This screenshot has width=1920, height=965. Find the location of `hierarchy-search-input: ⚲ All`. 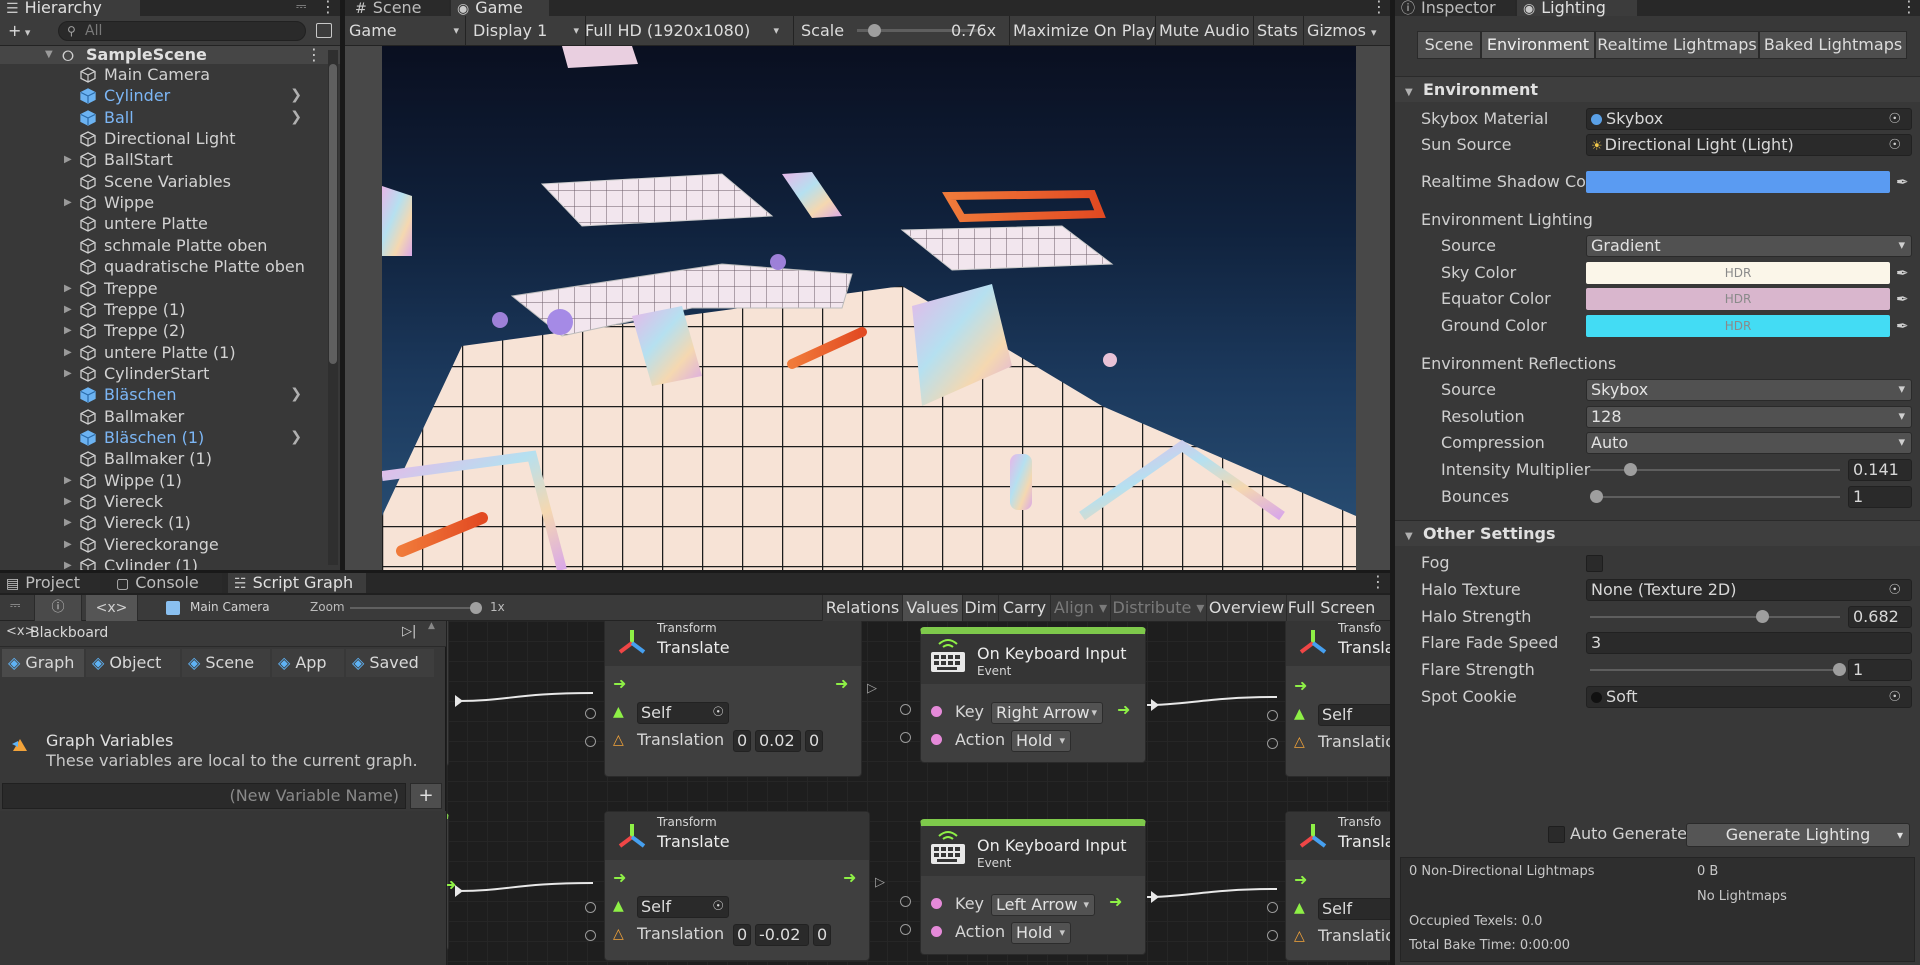

hierarchy-search-input: ⚲ All is located at coordinates (182, 31).